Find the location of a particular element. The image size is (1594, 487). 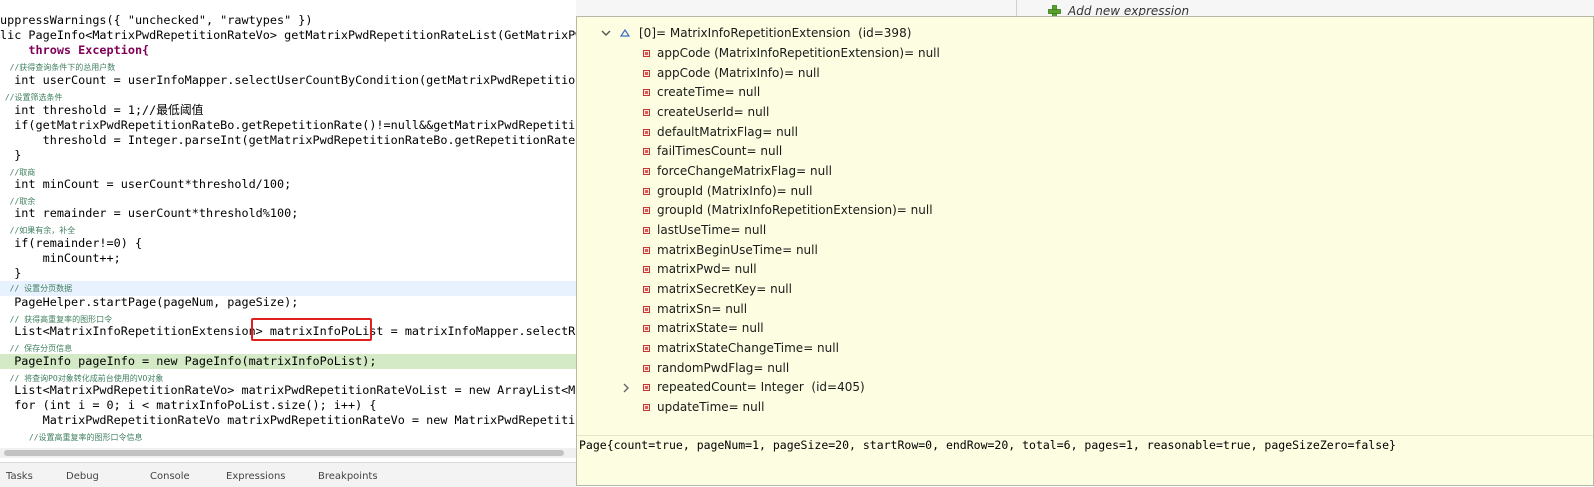

field-row: matrixSn= null is located at coordinates (702, 309).